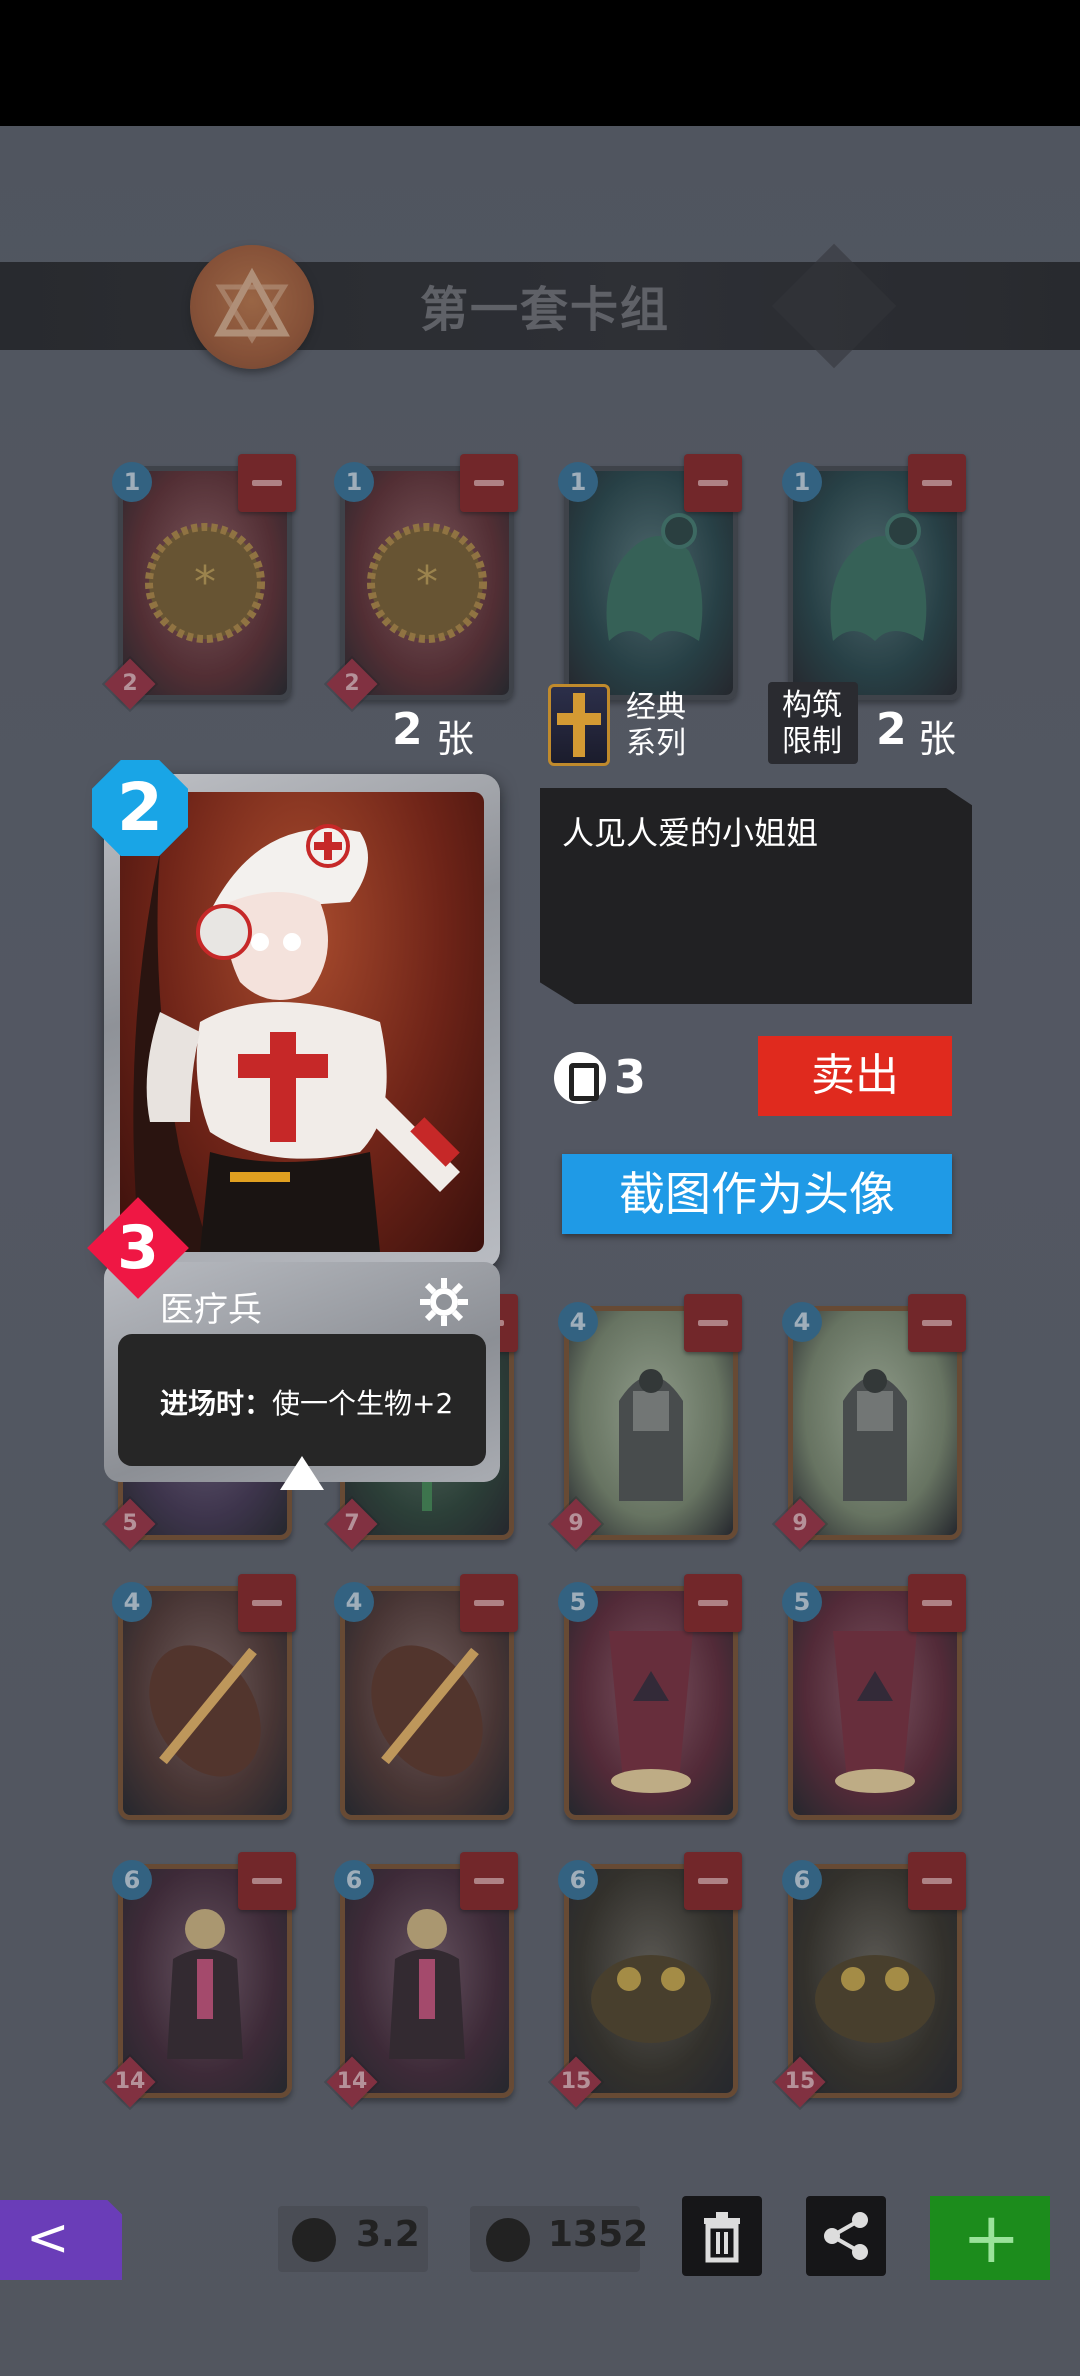  I want to click on back-button: <, so click(61, 2240).